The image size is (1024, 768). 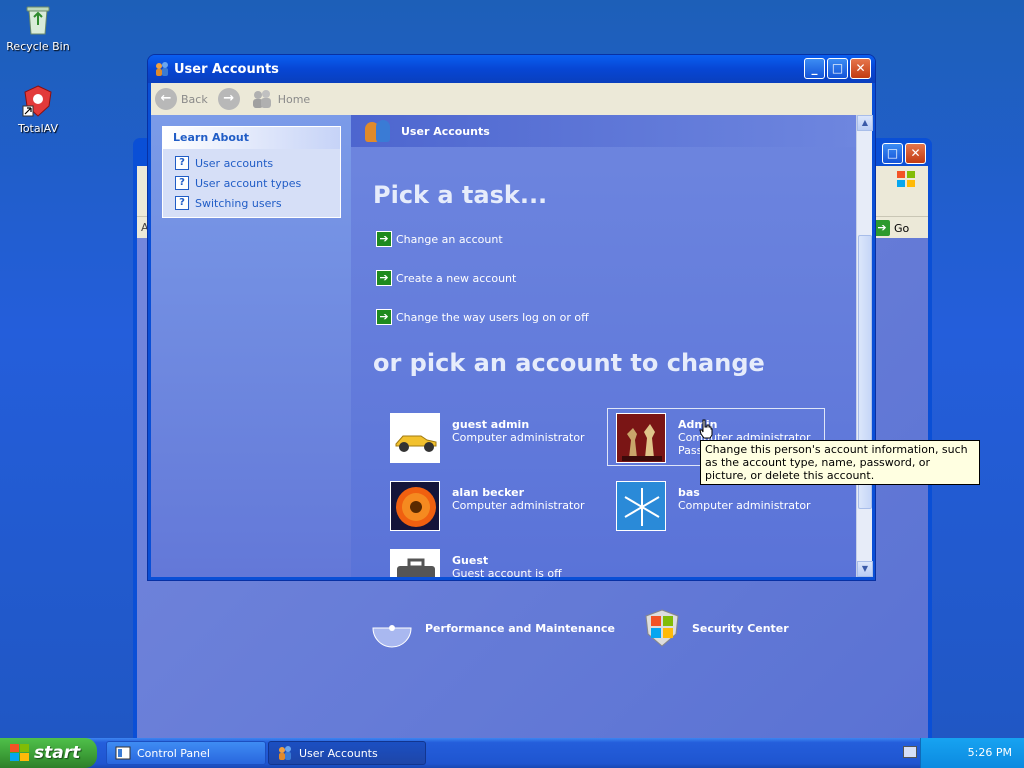 What do you see at coordinates (662, 628) in the screenshot?
I see `security-shield-icon` at bounding box center [662, 628].